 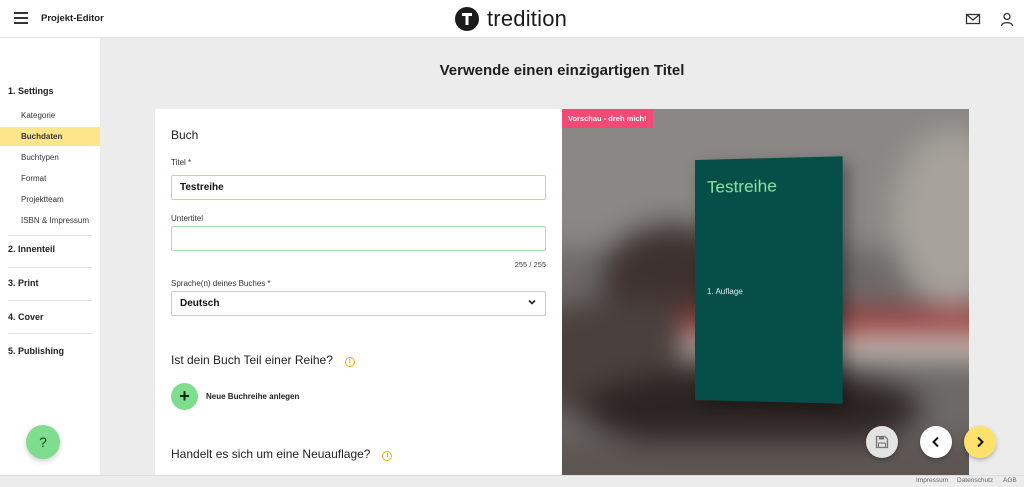 I want to click on language-select: Deutsch, so click(x=358, y=303).